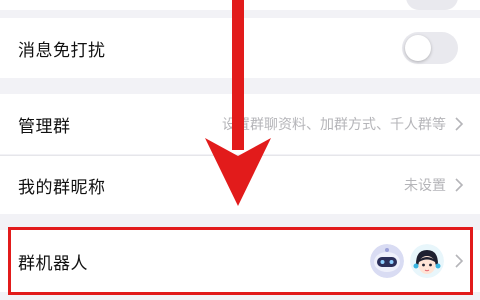 This screenshot has height=300, width=480. Describe the element at coordinates (425, 186) in the screenshot. I see `my-nickname-value: 未设置` at that location.